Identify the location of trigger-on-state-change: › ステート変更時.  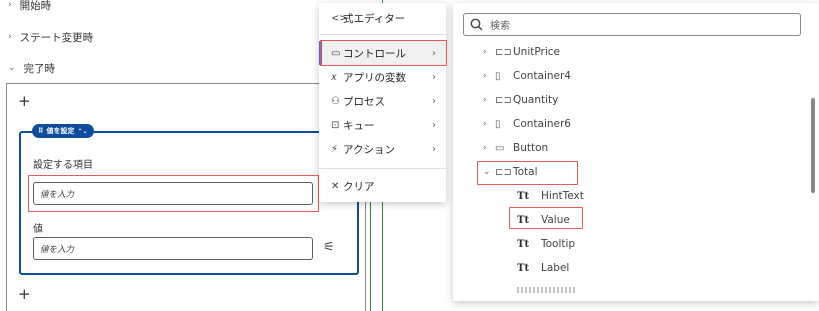
(50, 37).